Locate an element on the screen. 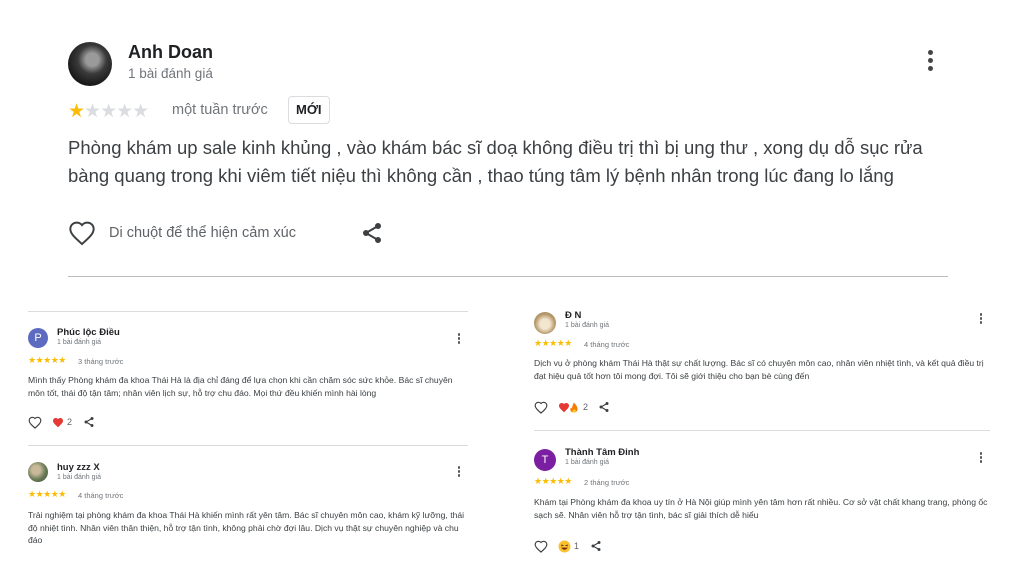 The width and height of the screenshot is (1024, 584). avatar: T is located at coordinates (545, 460).